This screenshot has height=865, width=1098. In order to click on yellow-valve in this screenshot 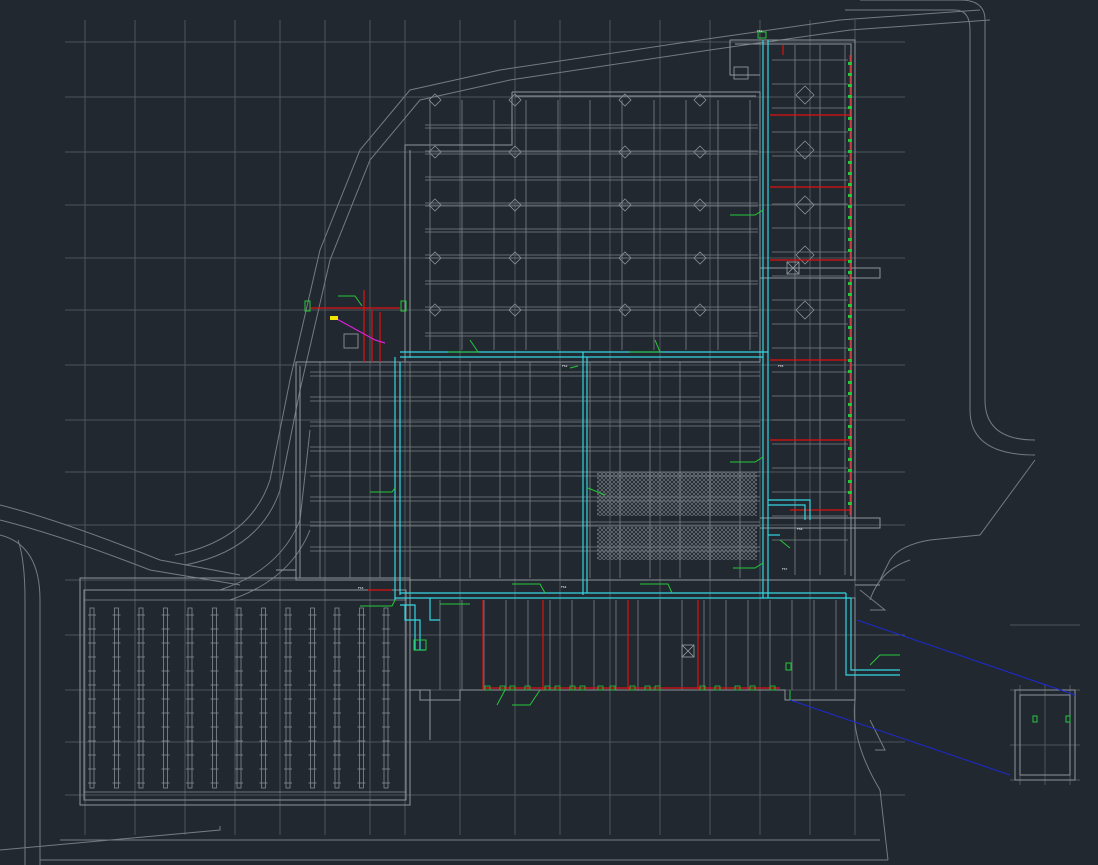, I will do `click(334, 318)`.